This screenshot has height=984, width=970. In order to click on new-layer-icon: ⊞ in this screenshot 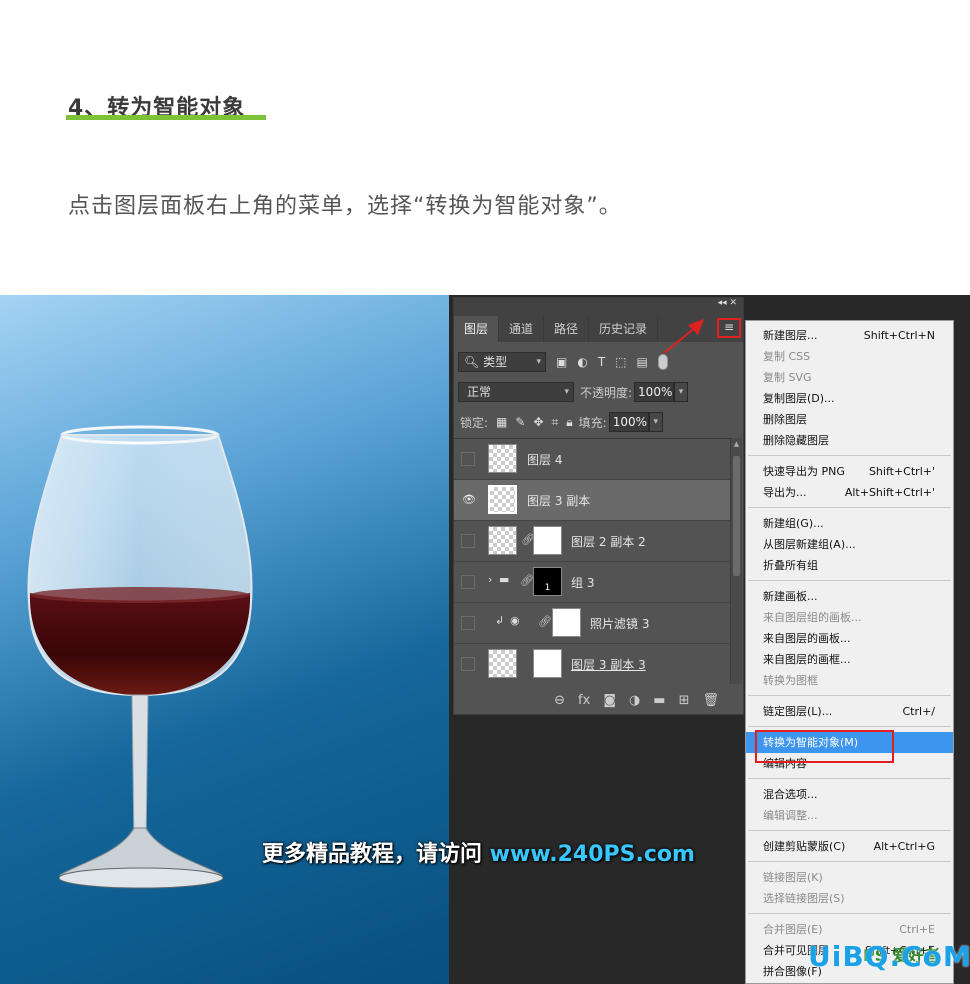, I will do `click(684, 700)`.